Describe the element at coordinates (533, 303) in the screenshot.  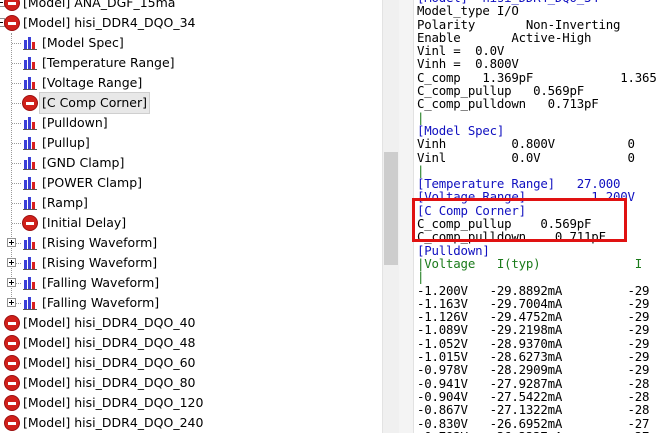
I see `code-line: -1.163V -29.7004mA -29` at that location.